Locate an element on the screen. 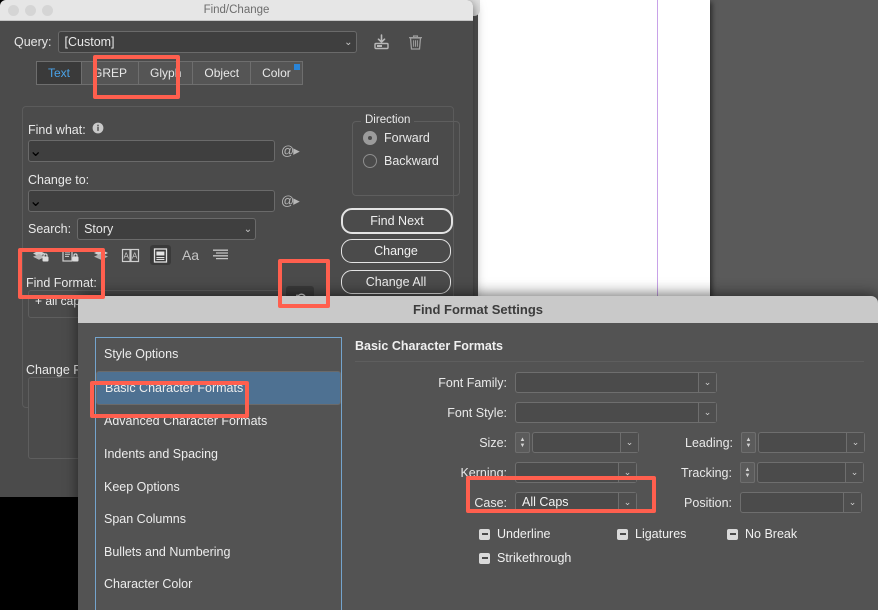  strikethrough-checkbox: Strikethrough is located at coordinates (525, 558).